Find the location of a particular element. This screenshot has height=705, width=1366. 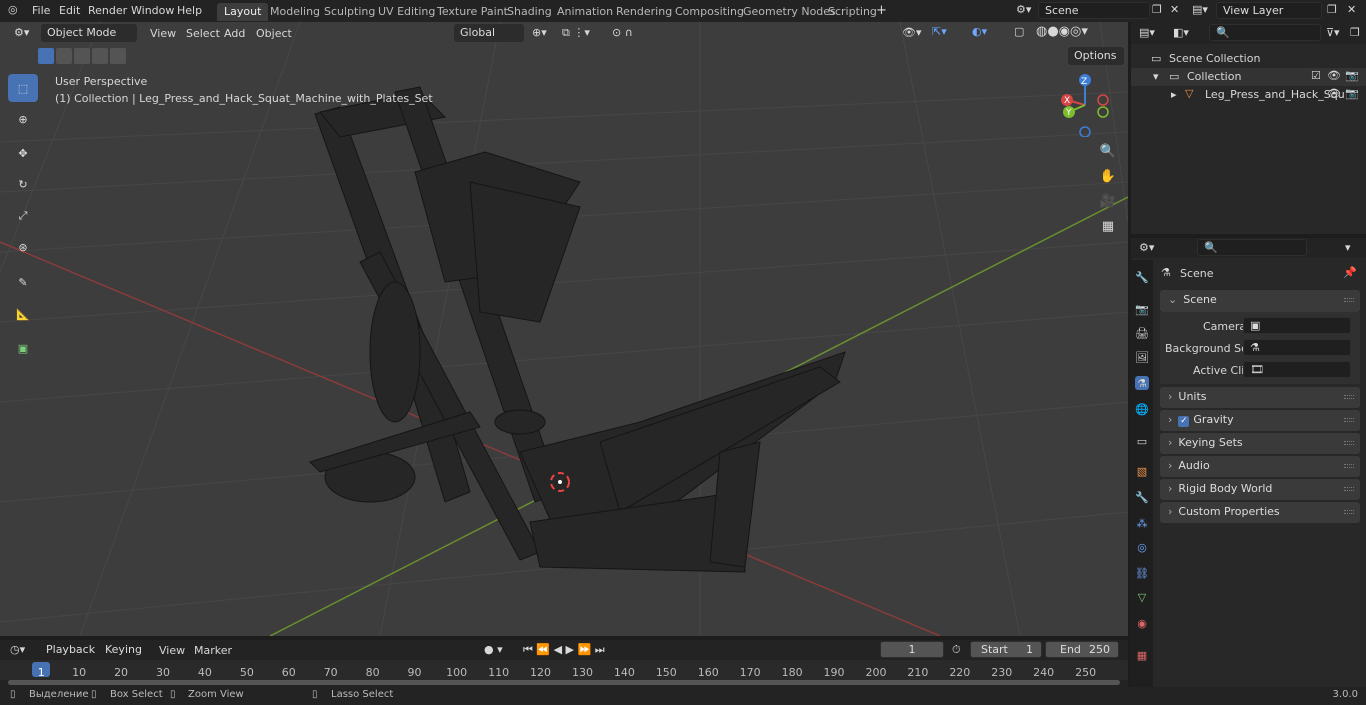

properties-options-icon: ▾ is located at coordinates (1348, 247).